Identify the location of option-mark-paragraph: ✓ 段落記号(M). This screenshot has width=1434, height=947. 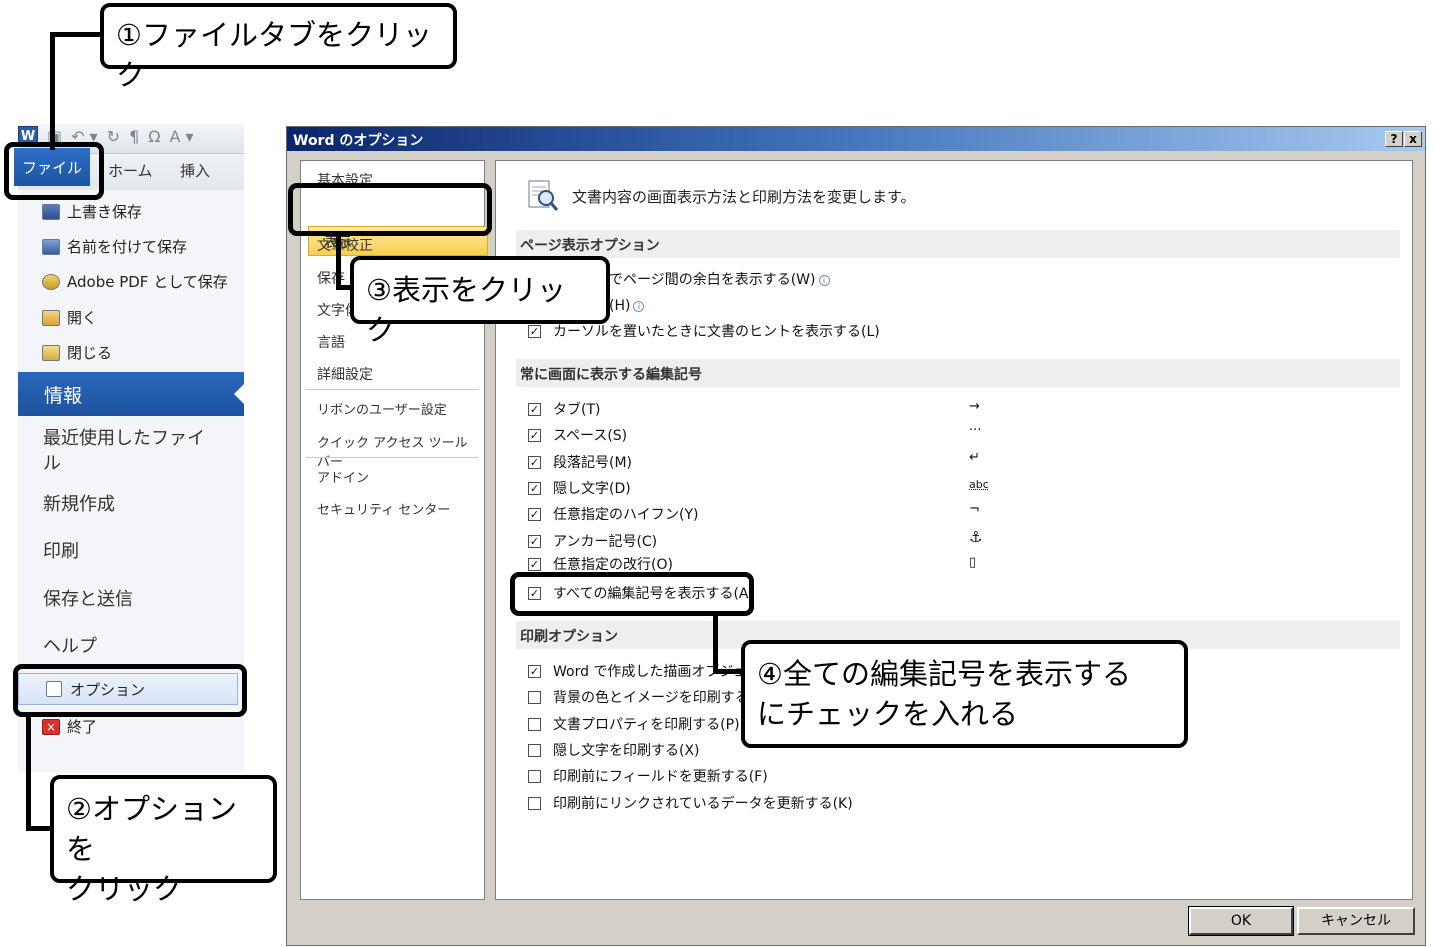
(580, 462).